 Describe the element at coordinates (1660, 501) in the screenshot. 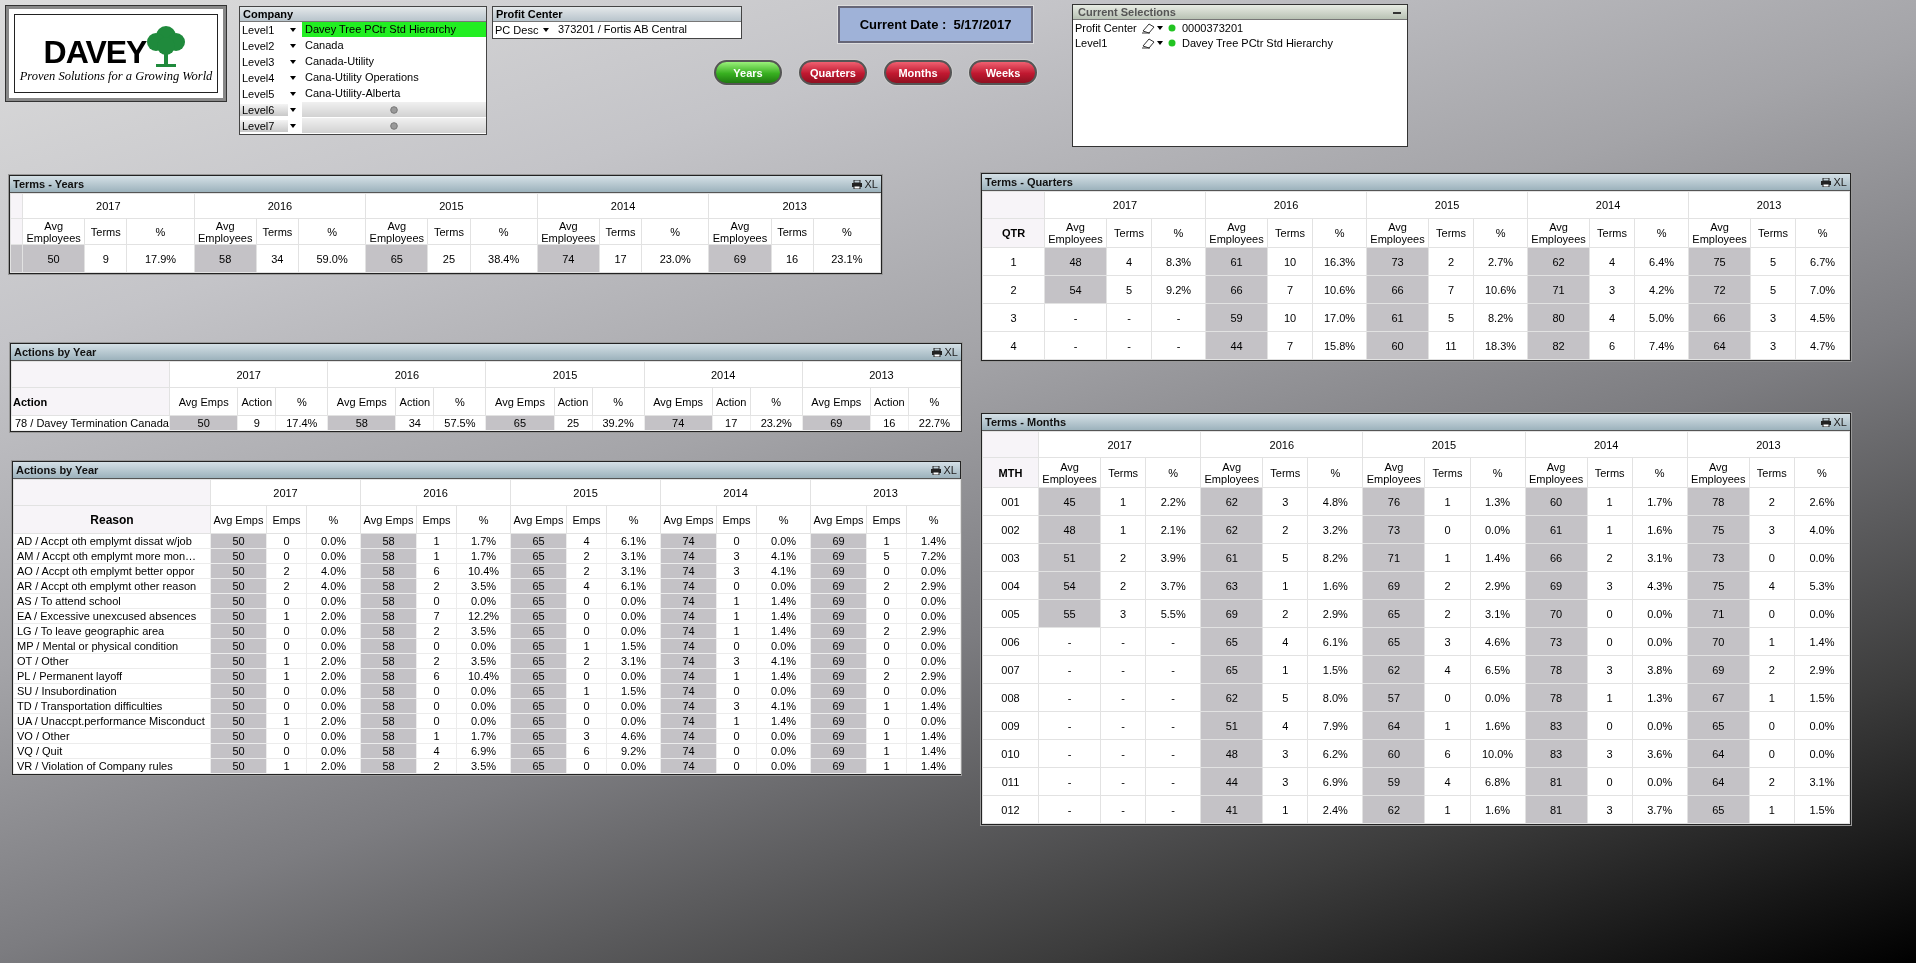

I see `table-cell: 1.7%` at that location.